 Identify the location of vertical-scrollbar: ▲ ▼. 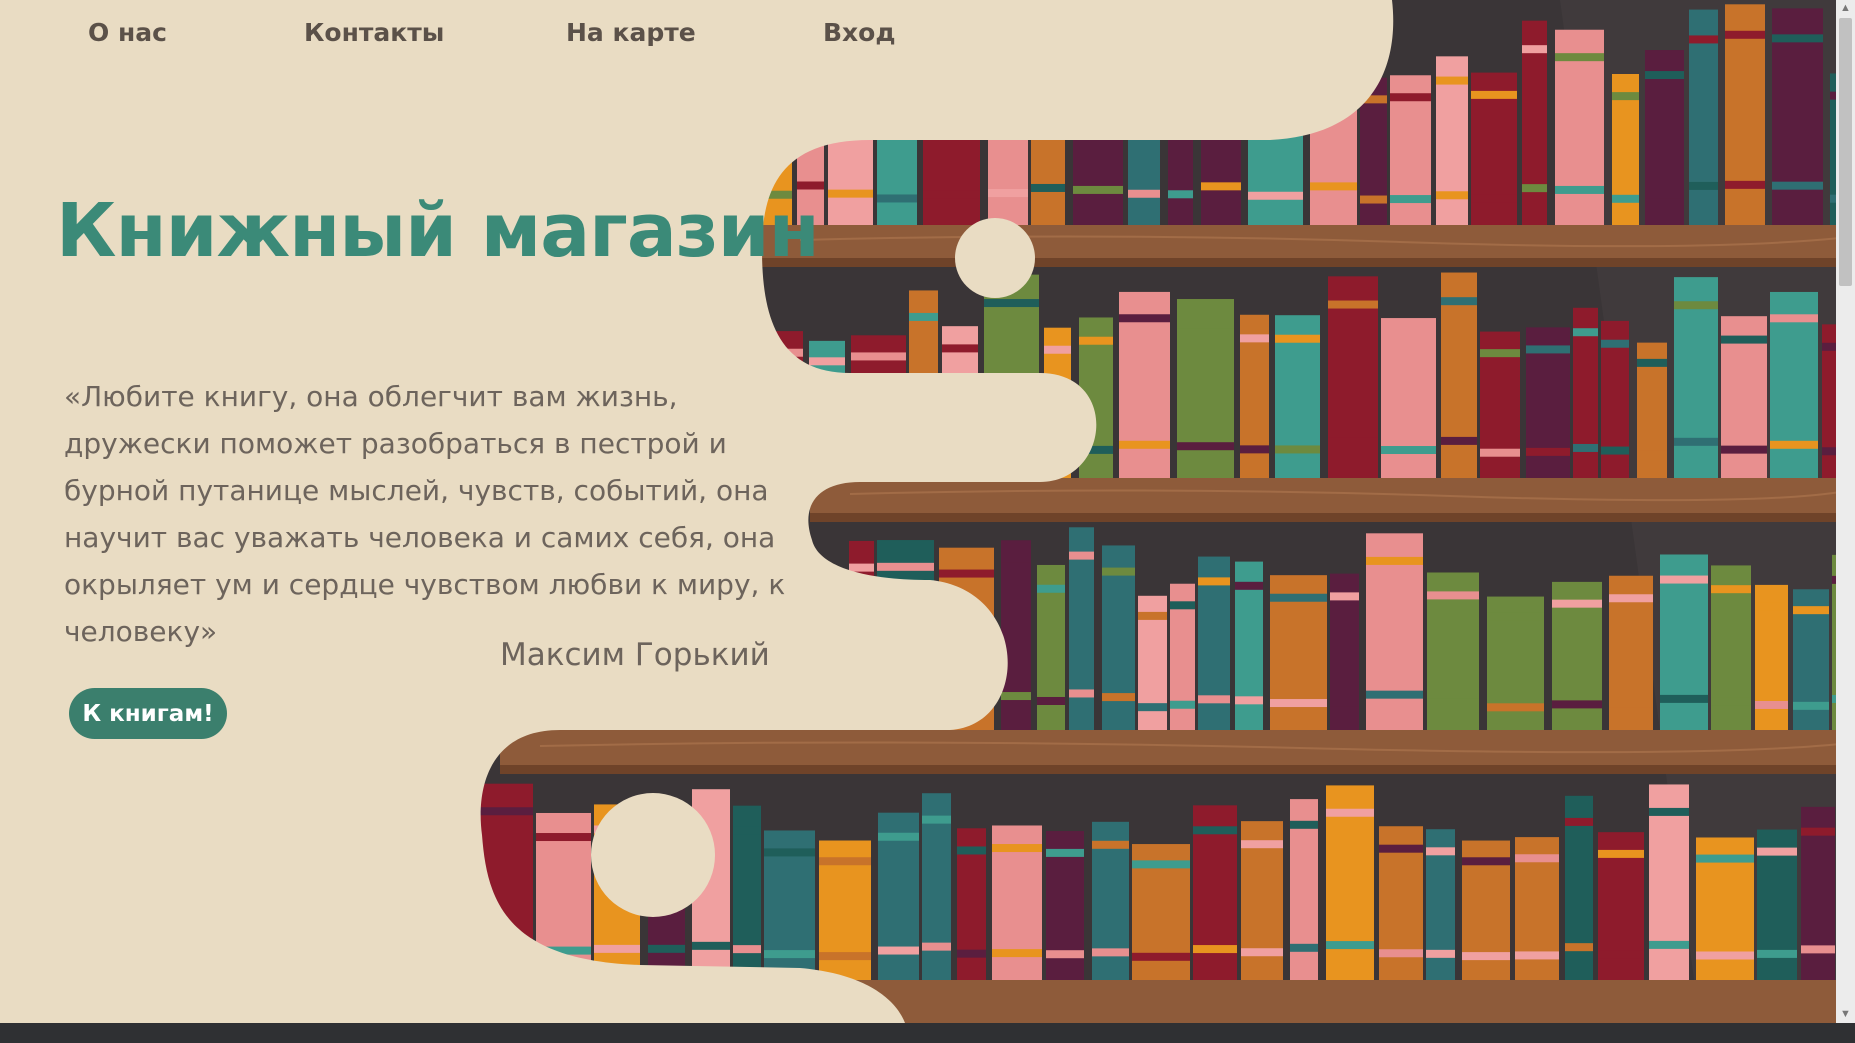
(1845, 511).